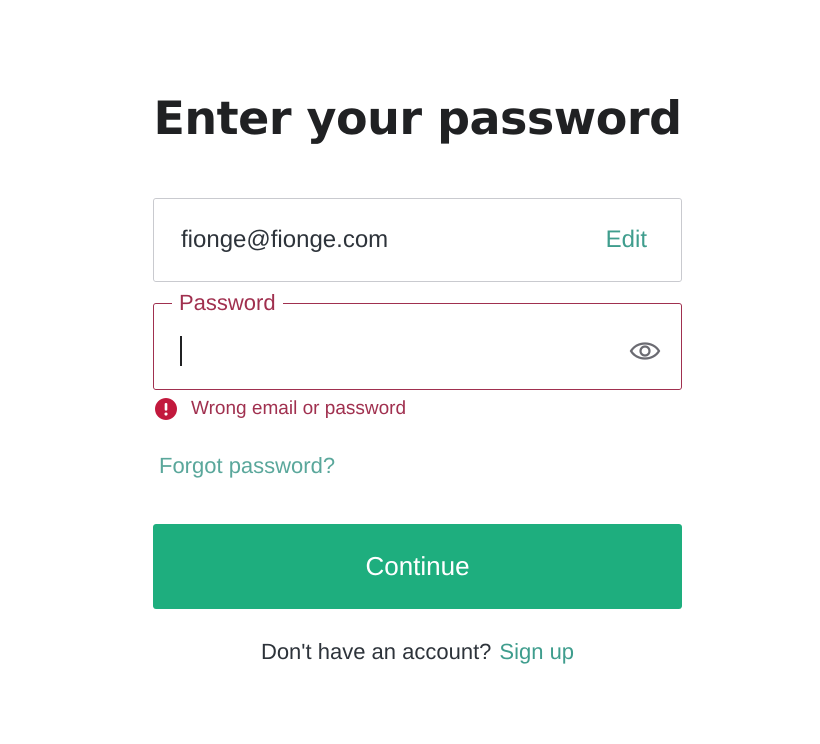 The image size is (820, 744). What do you see at coordinates (417, 240) in the screenshot?
I see `email-field: fionge@fionge.com Edit` at bounding box center [417, 240].